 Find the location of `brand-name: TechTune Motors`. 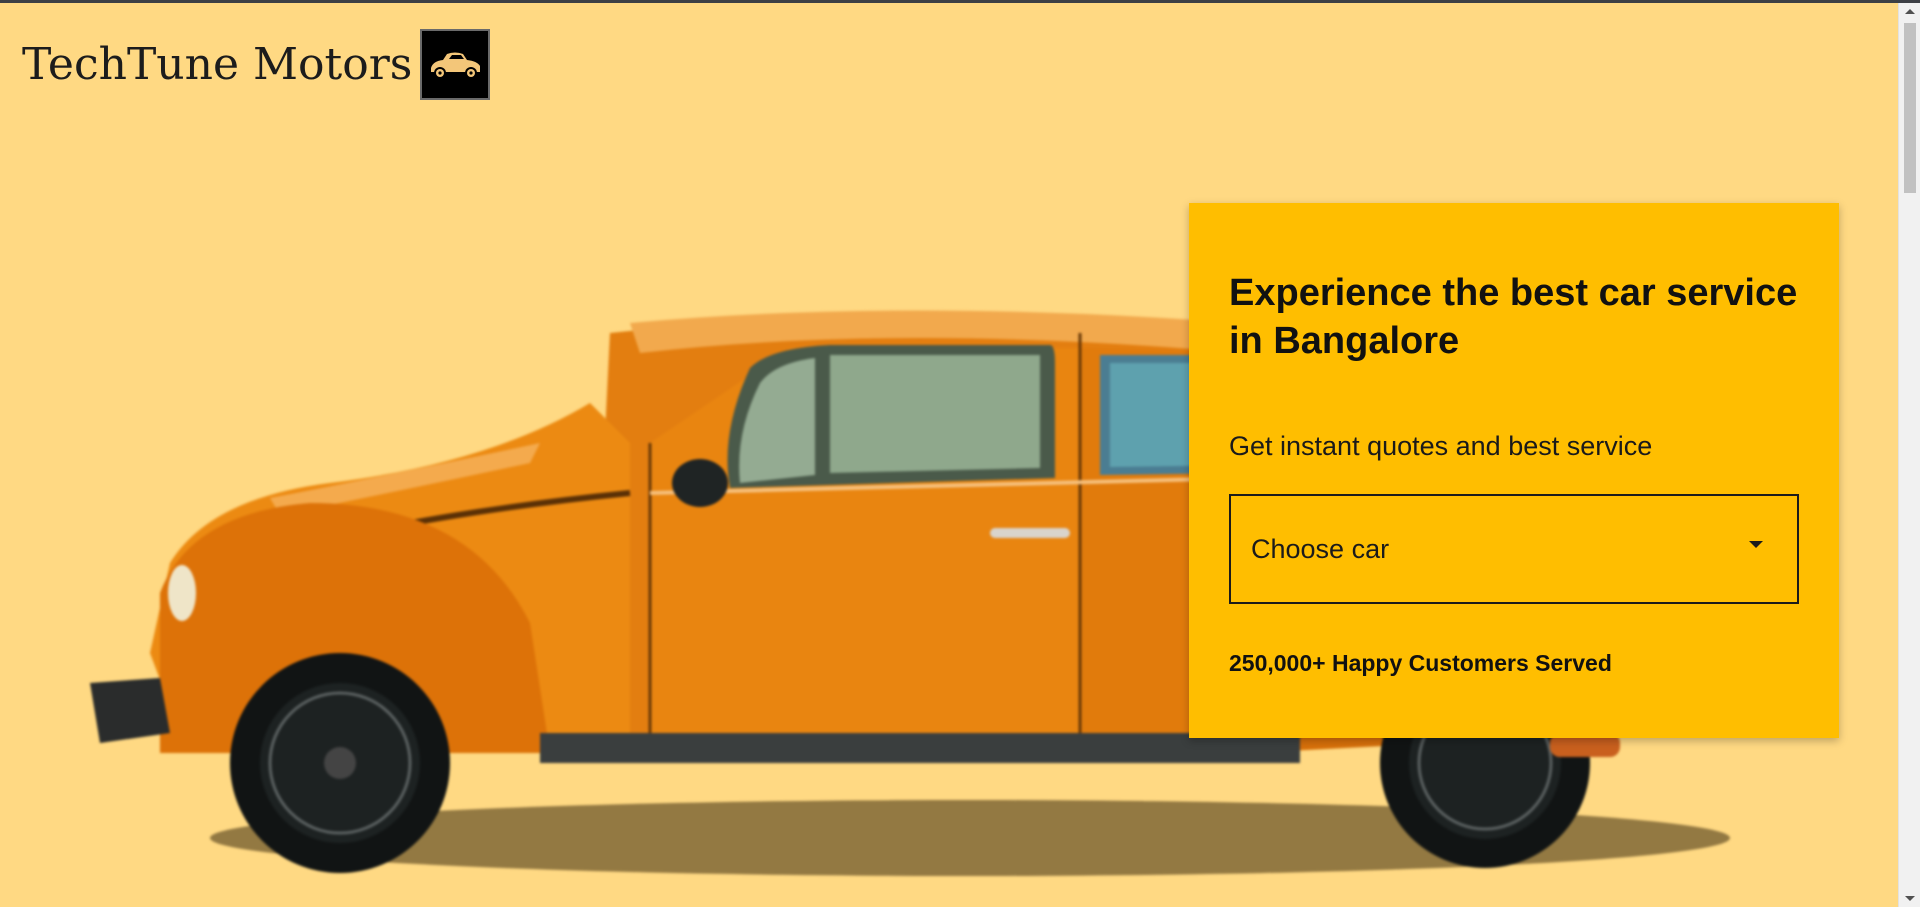

brand-name: TechTune Motors is located at coordinates (217, 64).